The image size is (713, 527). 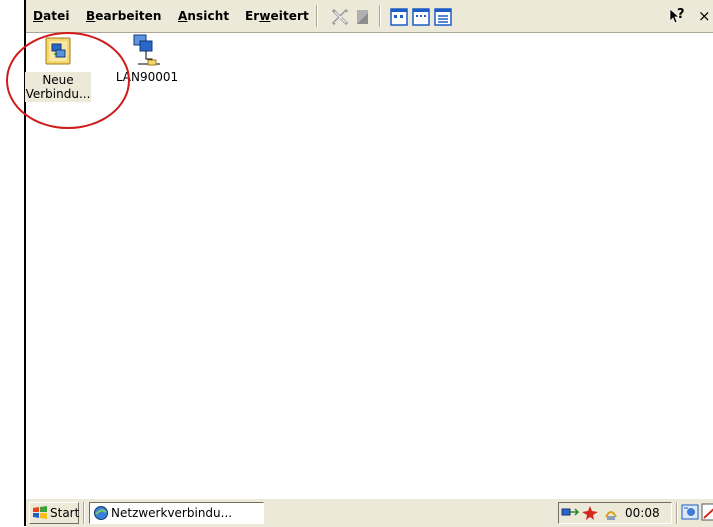 I want to click on lan-connection-icon, so click(x=146, y=50).